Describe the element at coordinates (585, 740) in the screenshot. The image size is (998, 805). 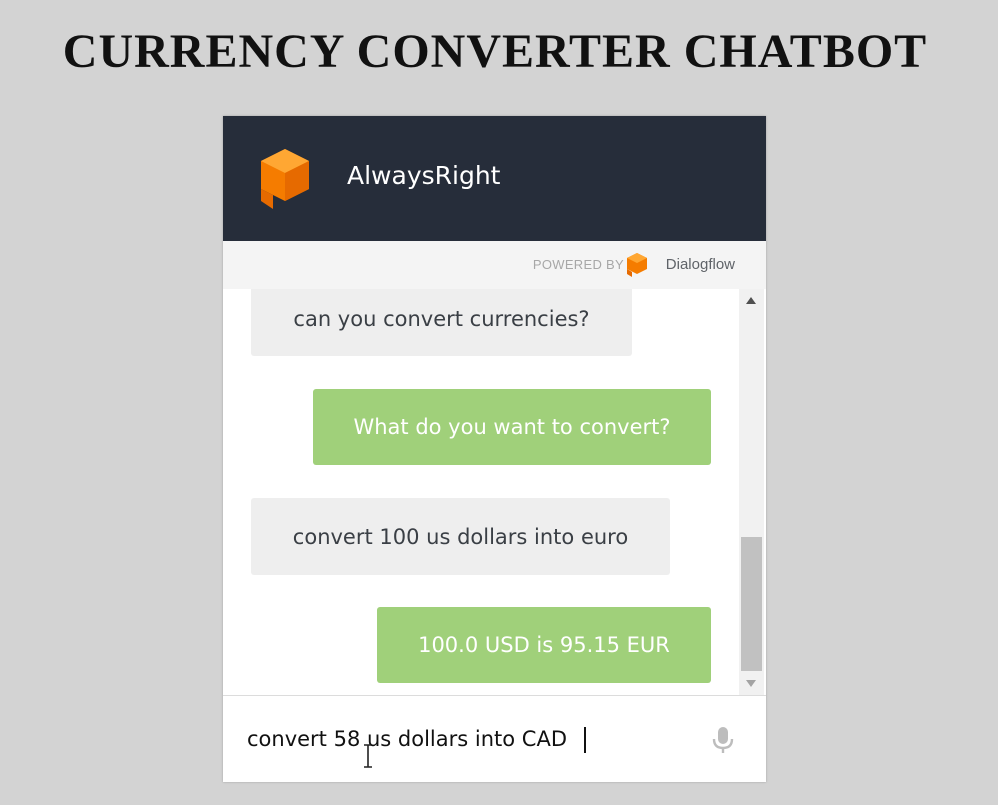
I see `text-caret` at that location.